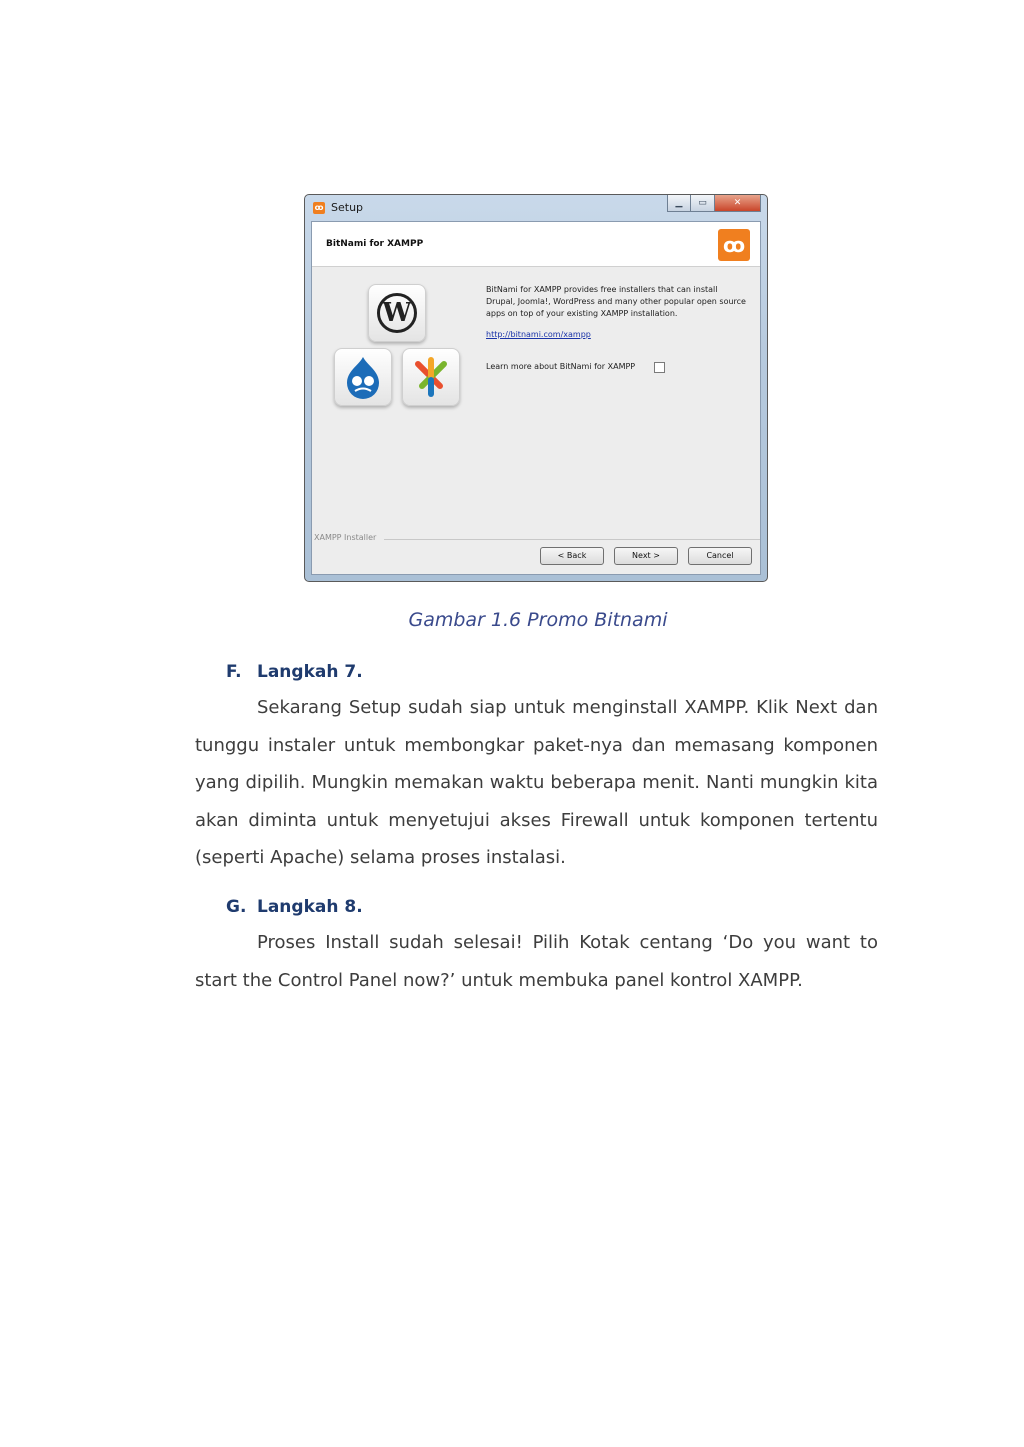 The height and width of the screenshot is (1447, 1024). I want to click on section-heading-g: G. Langkah 8., so click(294, 907).